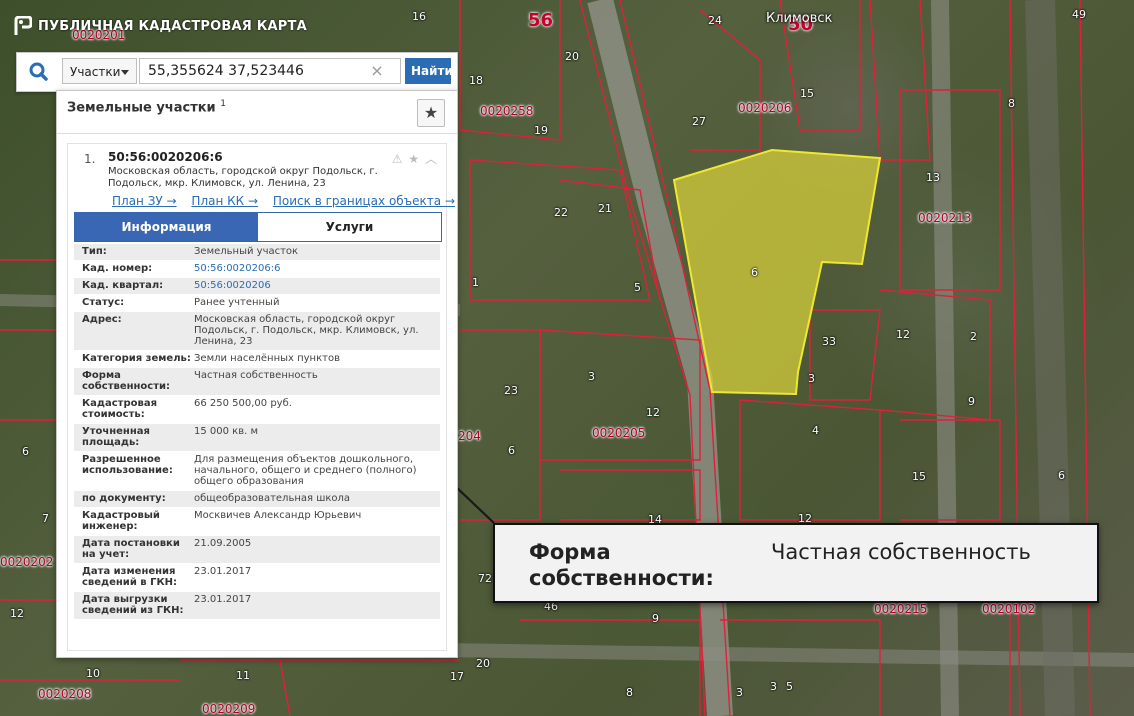  I want to click on panel-title: Земельные участки 1, so click(146, 107).